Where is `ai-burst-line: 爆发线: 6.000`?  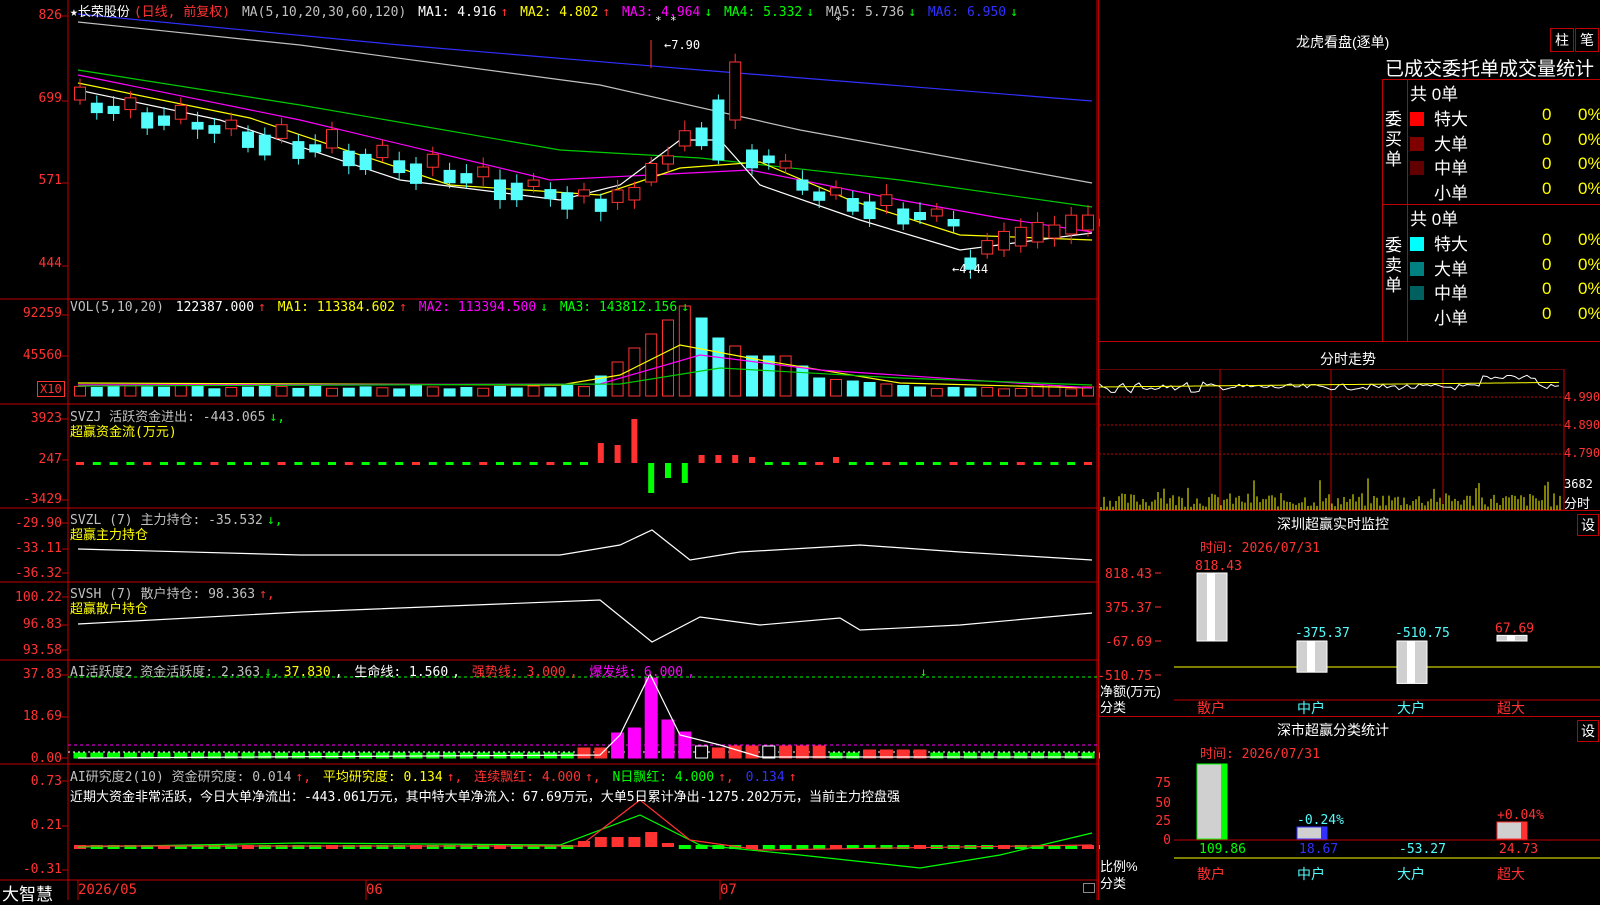
ai-burst-line: 爆发线: 6.000 is located at coordinates (636, 672).